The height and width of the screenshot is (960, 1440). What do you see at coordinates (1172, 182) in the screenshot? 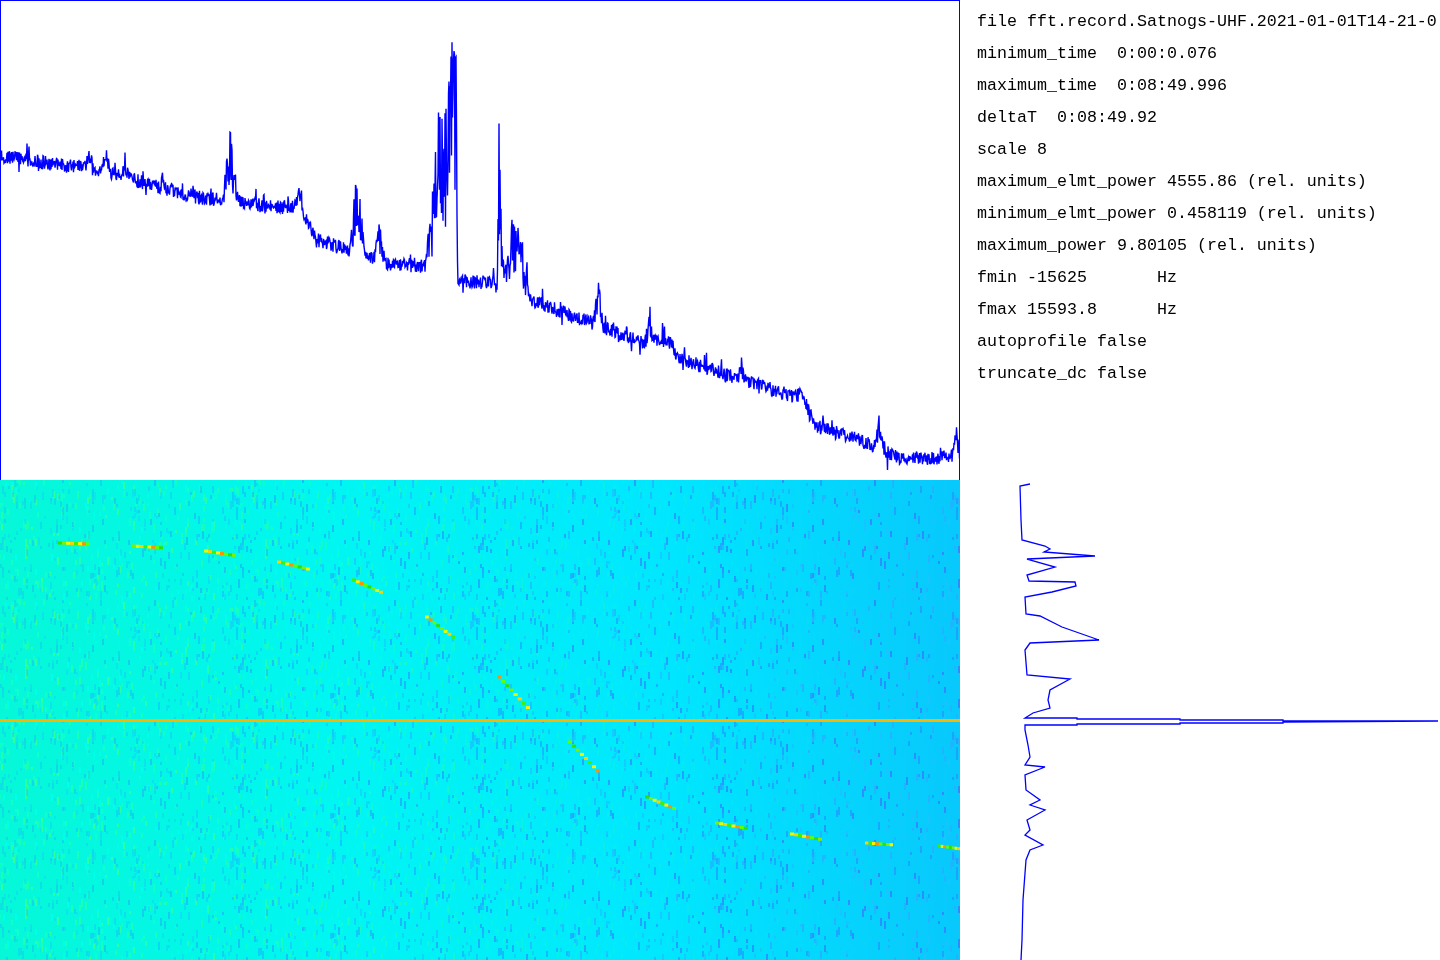
I see `info-line: maximum_elmt_power 4555.86 (rel. units)` at bounding box center [1172, 182].